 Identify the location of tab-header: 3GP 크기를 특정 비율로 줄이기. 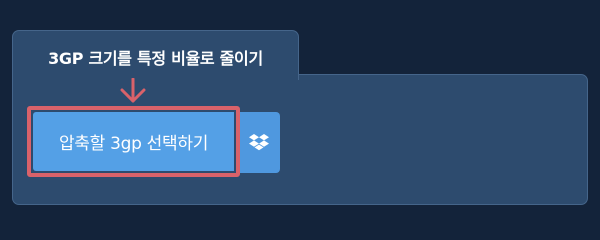
(155, 55).